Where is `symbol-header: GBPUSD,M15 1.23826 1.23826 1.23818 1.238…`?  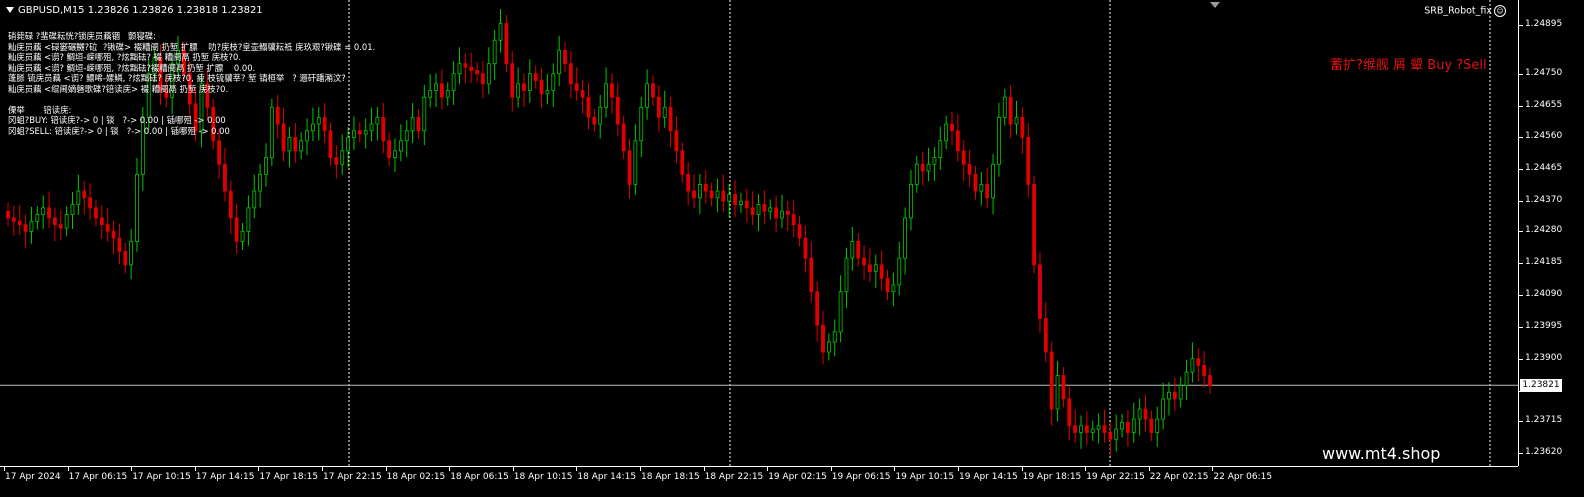
symbol-header: GBPUSD,M15 1.23826 1.23826 1.23818 1.238… is located at coordinates (134, 10).